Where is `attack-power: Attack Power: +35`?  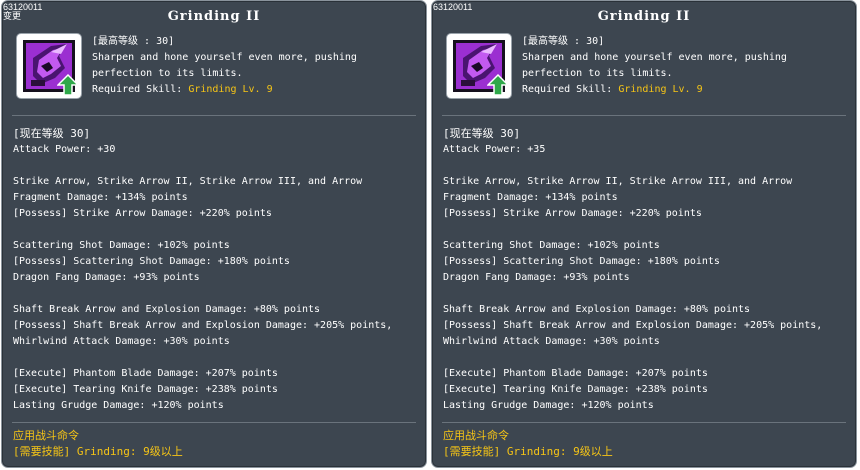
attack-power: Attack Power: +35 is located at coordinates (494, 149).